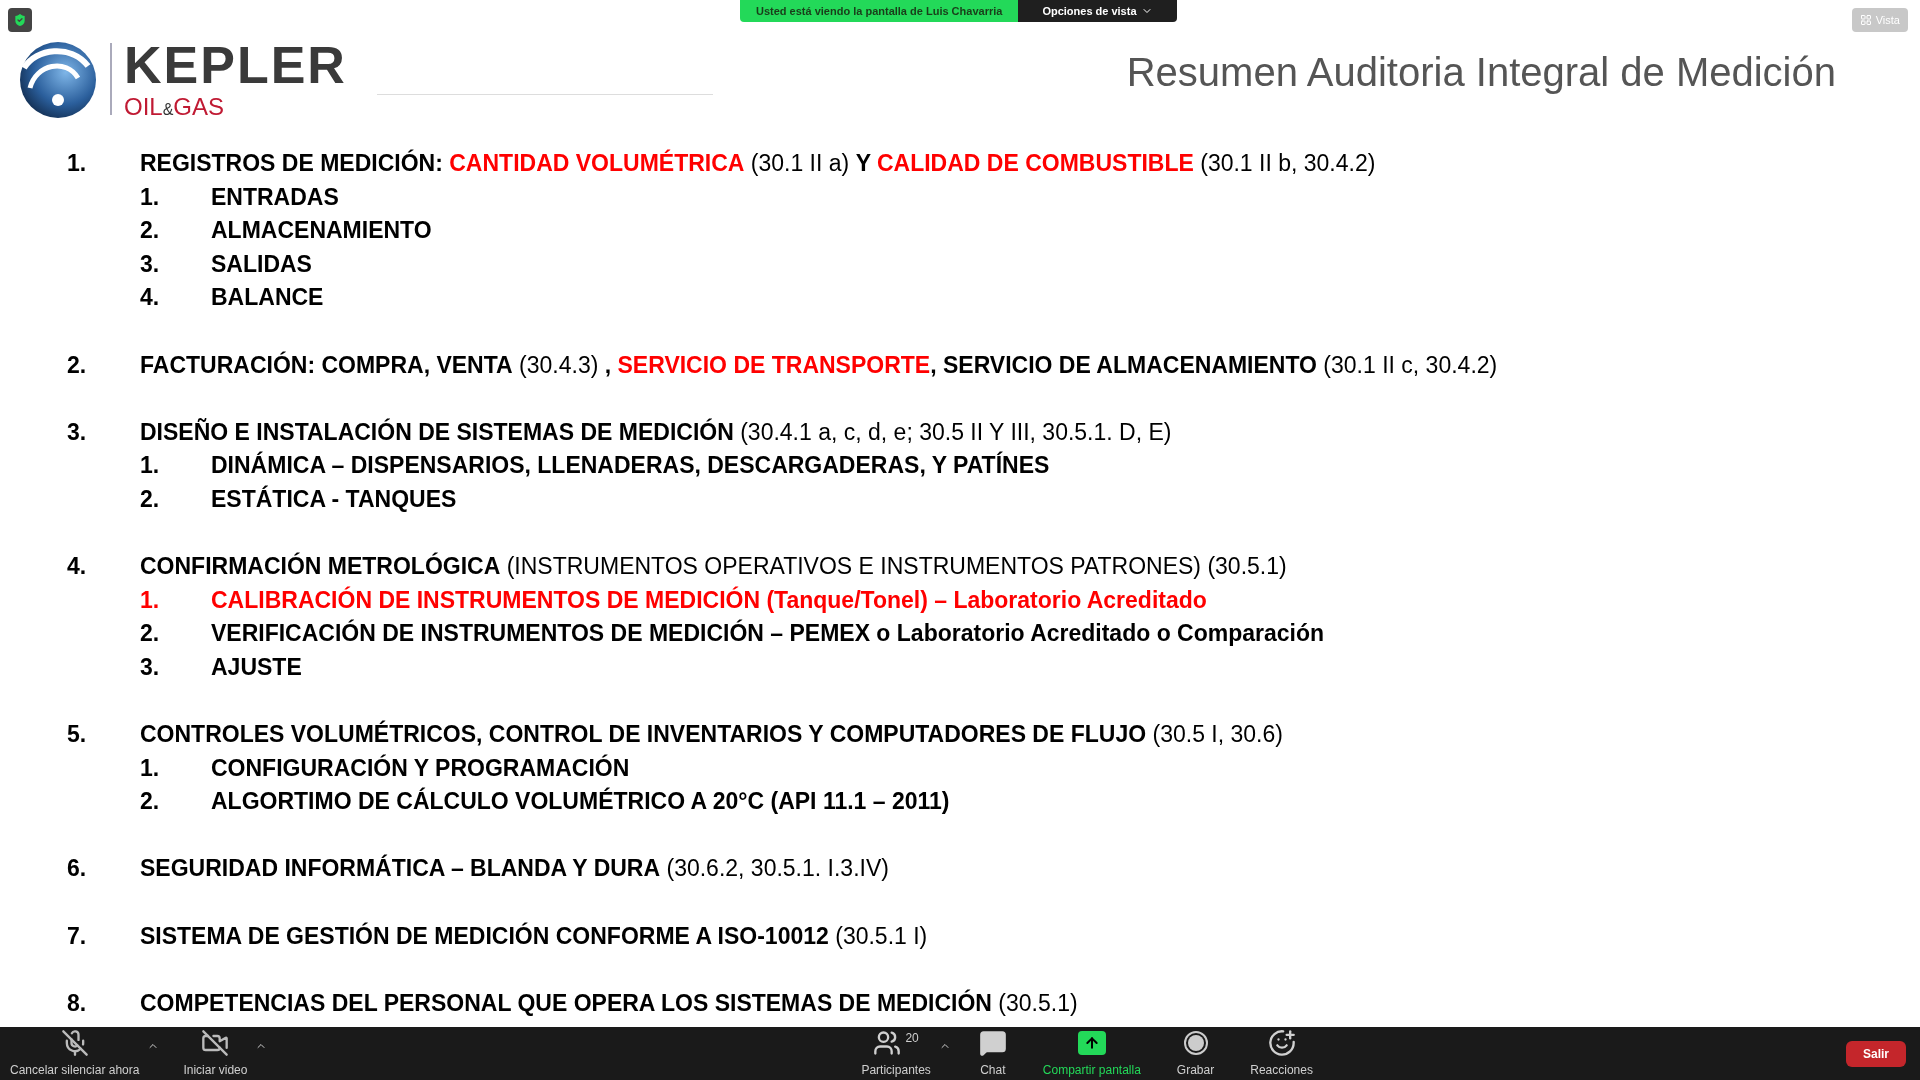  I want to click on toolbar-button: Cancelar silenciar ahora, so click(75, 1053).